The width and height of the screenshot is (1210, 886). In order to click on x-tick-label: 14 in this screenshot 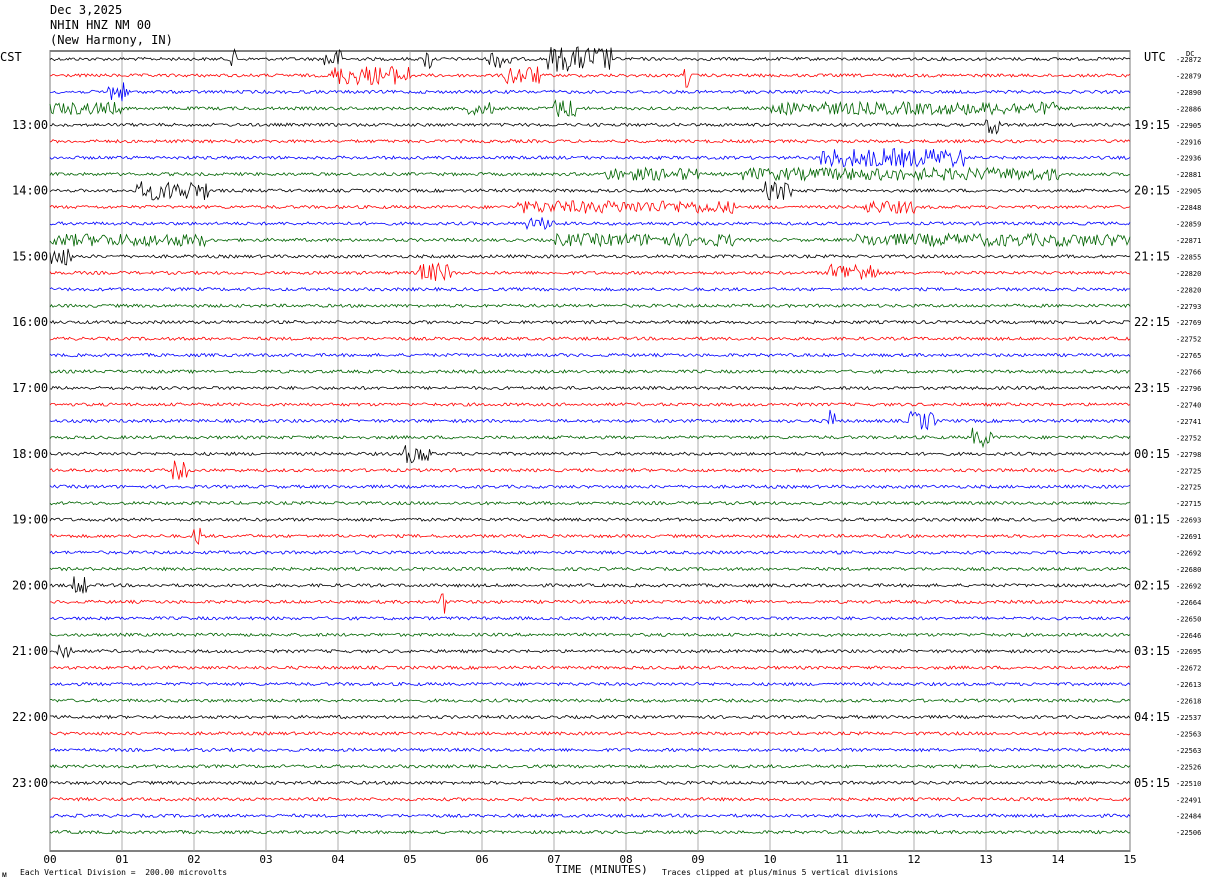, I will do `click(1058, 859)`.